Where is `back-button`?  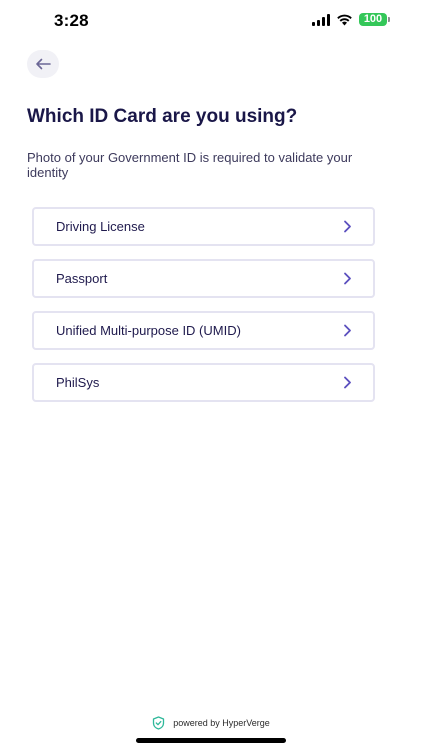 back-button is located at coordinates (43, 64).